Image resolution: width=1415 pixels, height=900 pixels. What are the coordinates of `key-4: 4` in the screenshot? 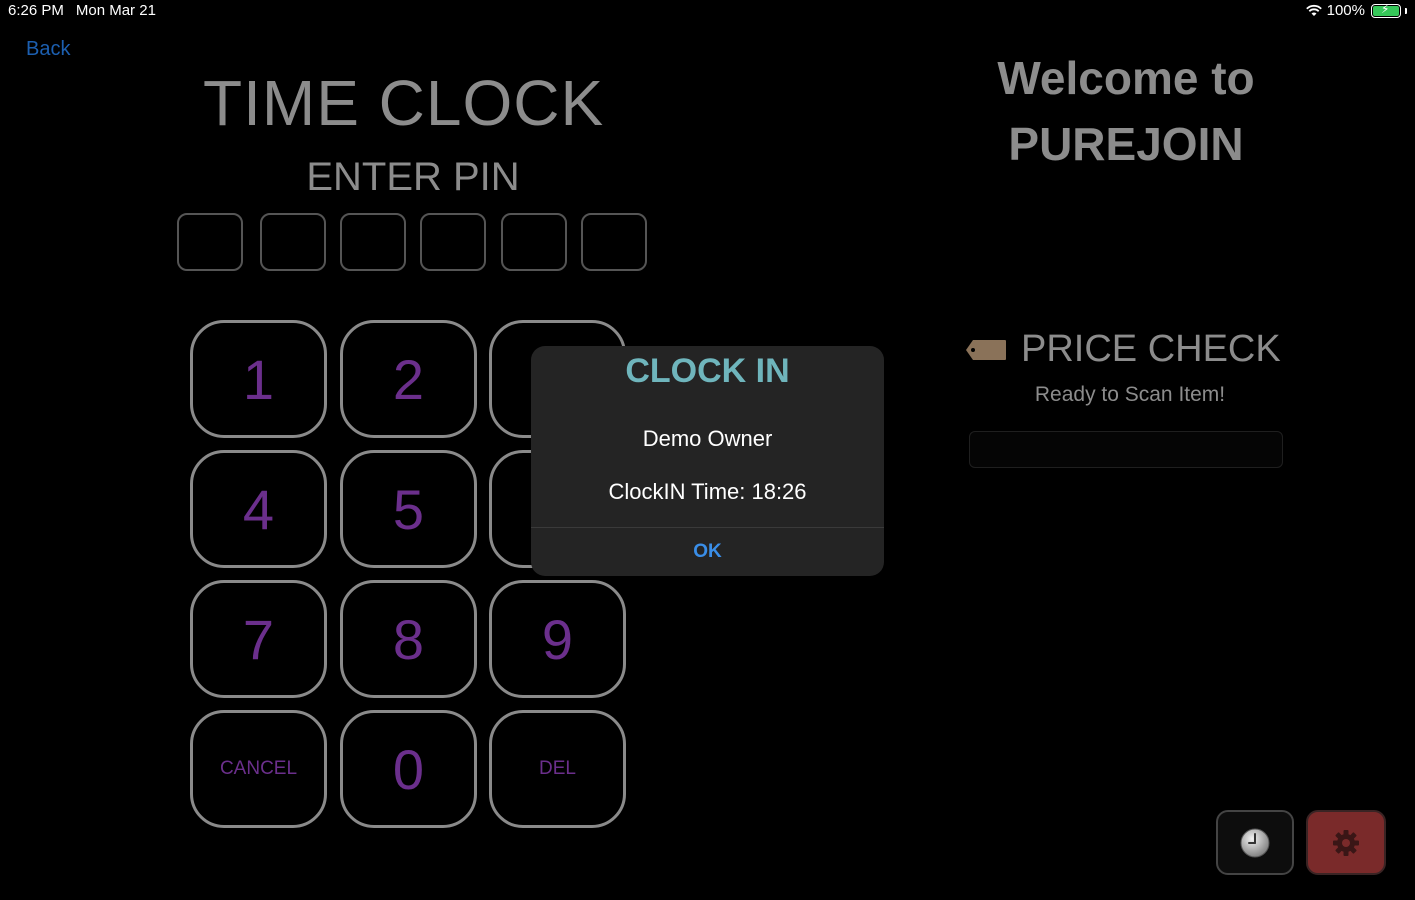 It's located at (258, 509).